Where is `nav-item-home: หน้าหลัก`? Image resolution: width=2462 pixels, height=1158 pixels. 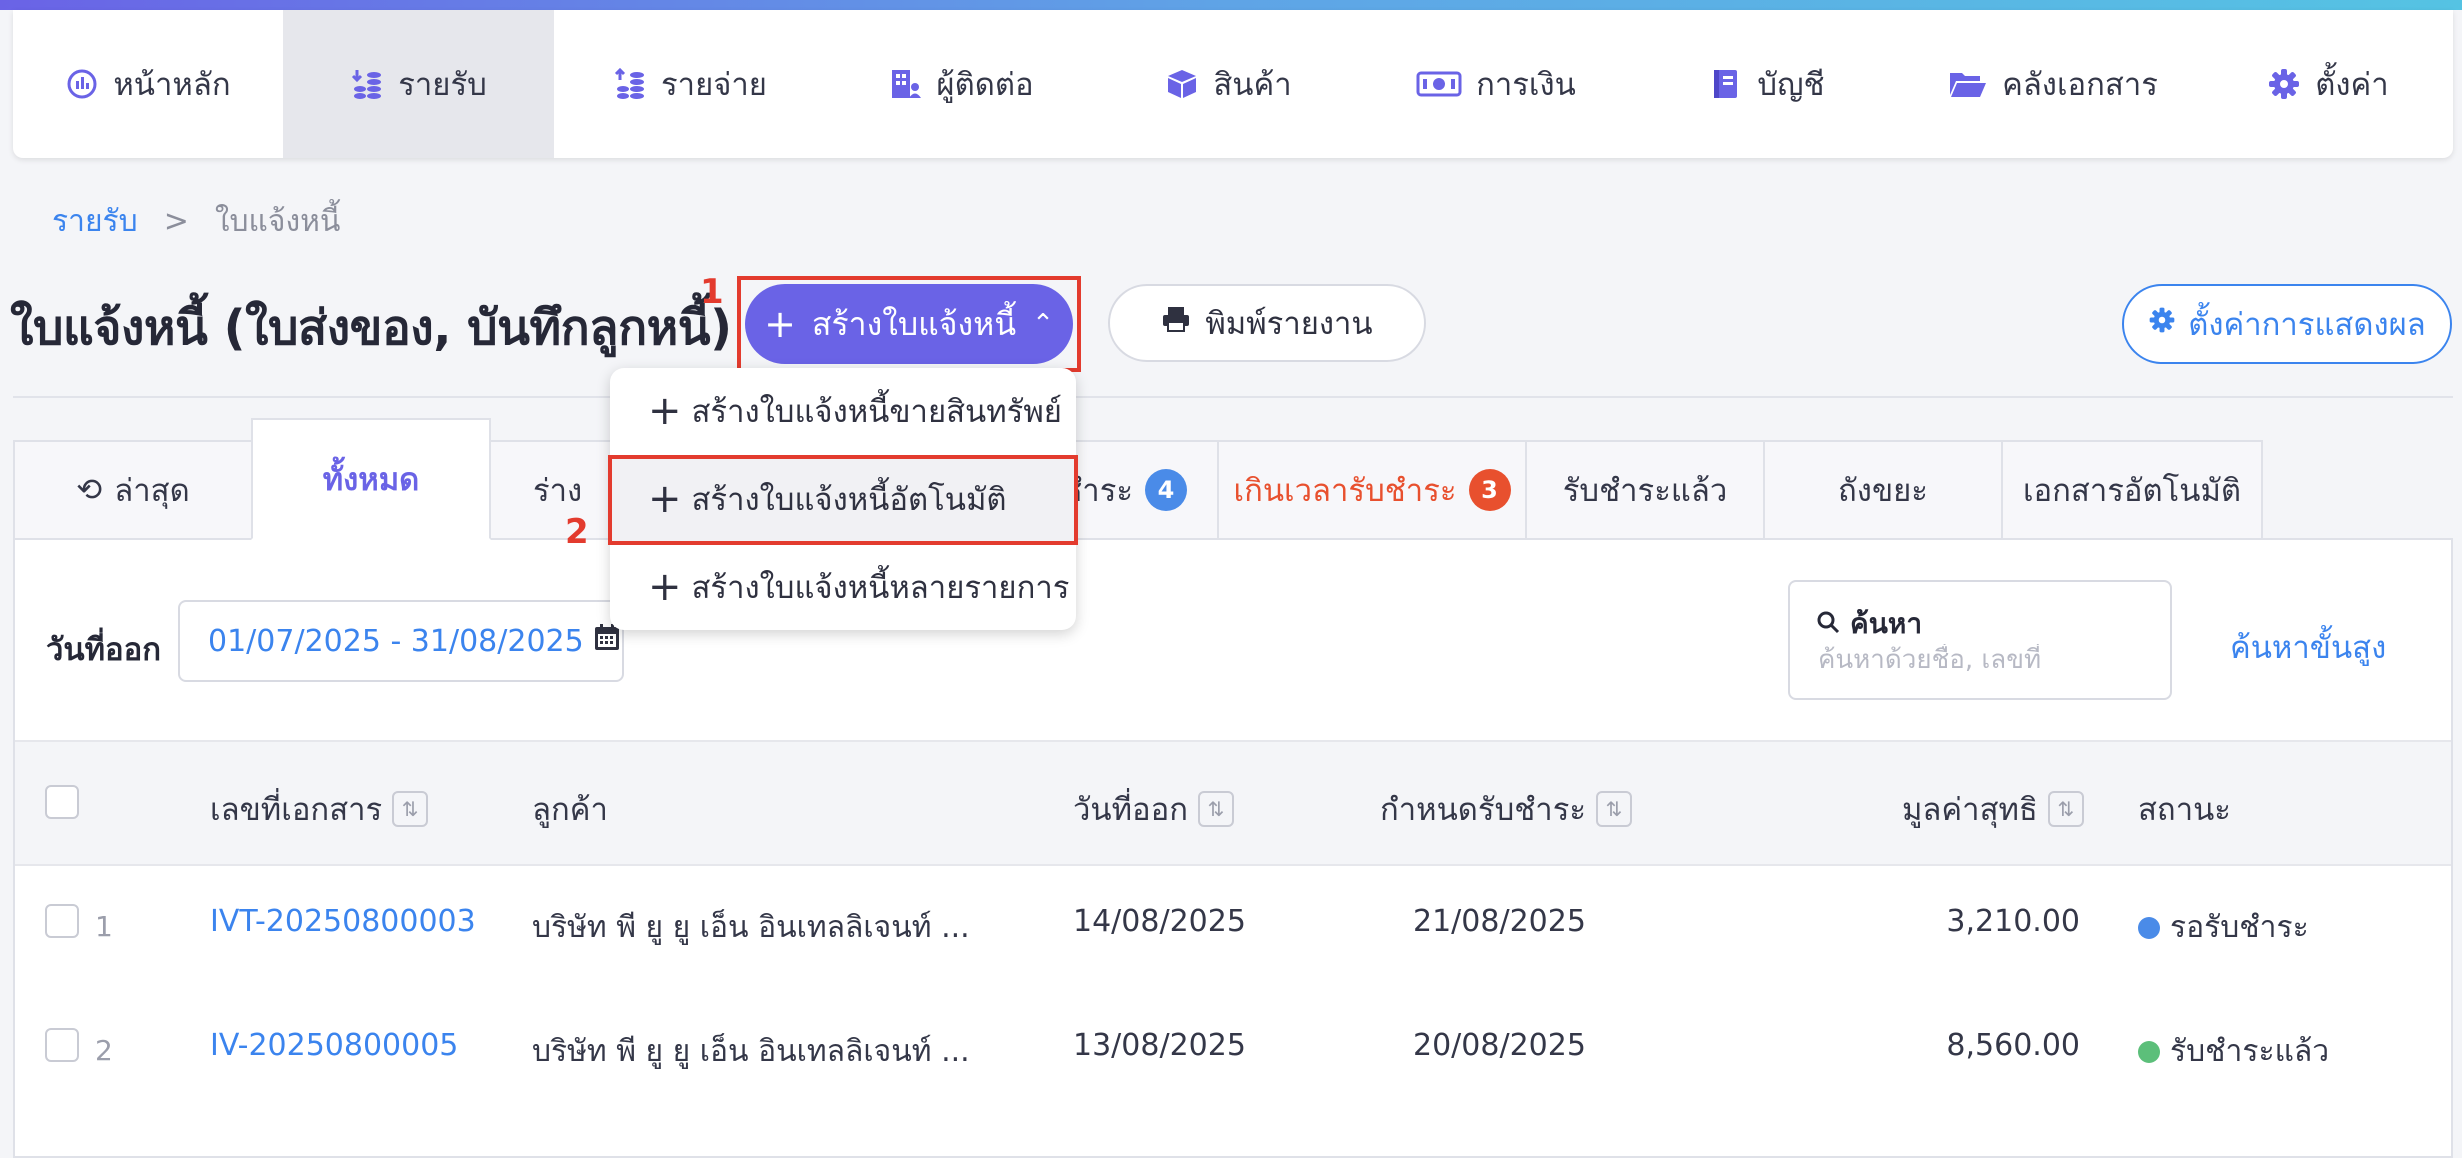
nav-item-home: หน้าหลัก is located at coordinates (148, 84).